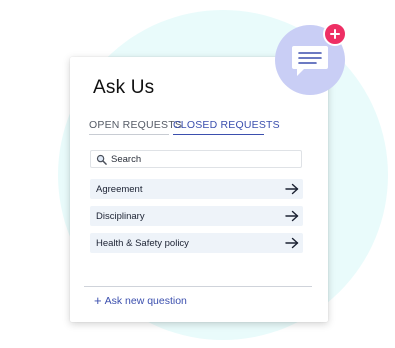 Image resolution: width=395 pixels, height=348 pixels. What do you see at coordinates (135, 127) in the screenshot?
I see `tab-open-requests: OPEN REQUESTS` at bounding box center [135, 127].